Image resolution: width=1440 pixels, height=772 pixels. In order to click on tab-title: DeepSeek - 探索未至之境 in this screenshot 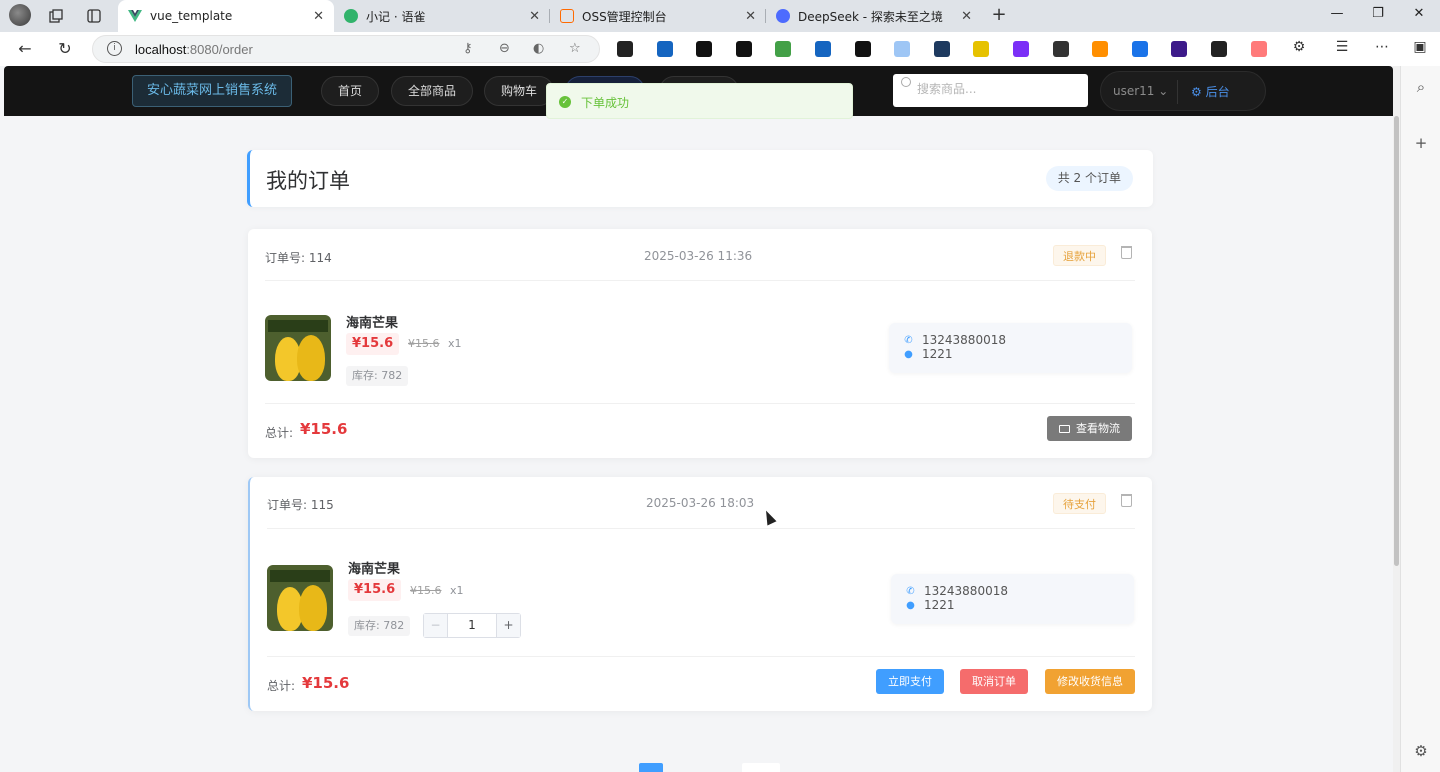, I will do `click(870, 16)`.